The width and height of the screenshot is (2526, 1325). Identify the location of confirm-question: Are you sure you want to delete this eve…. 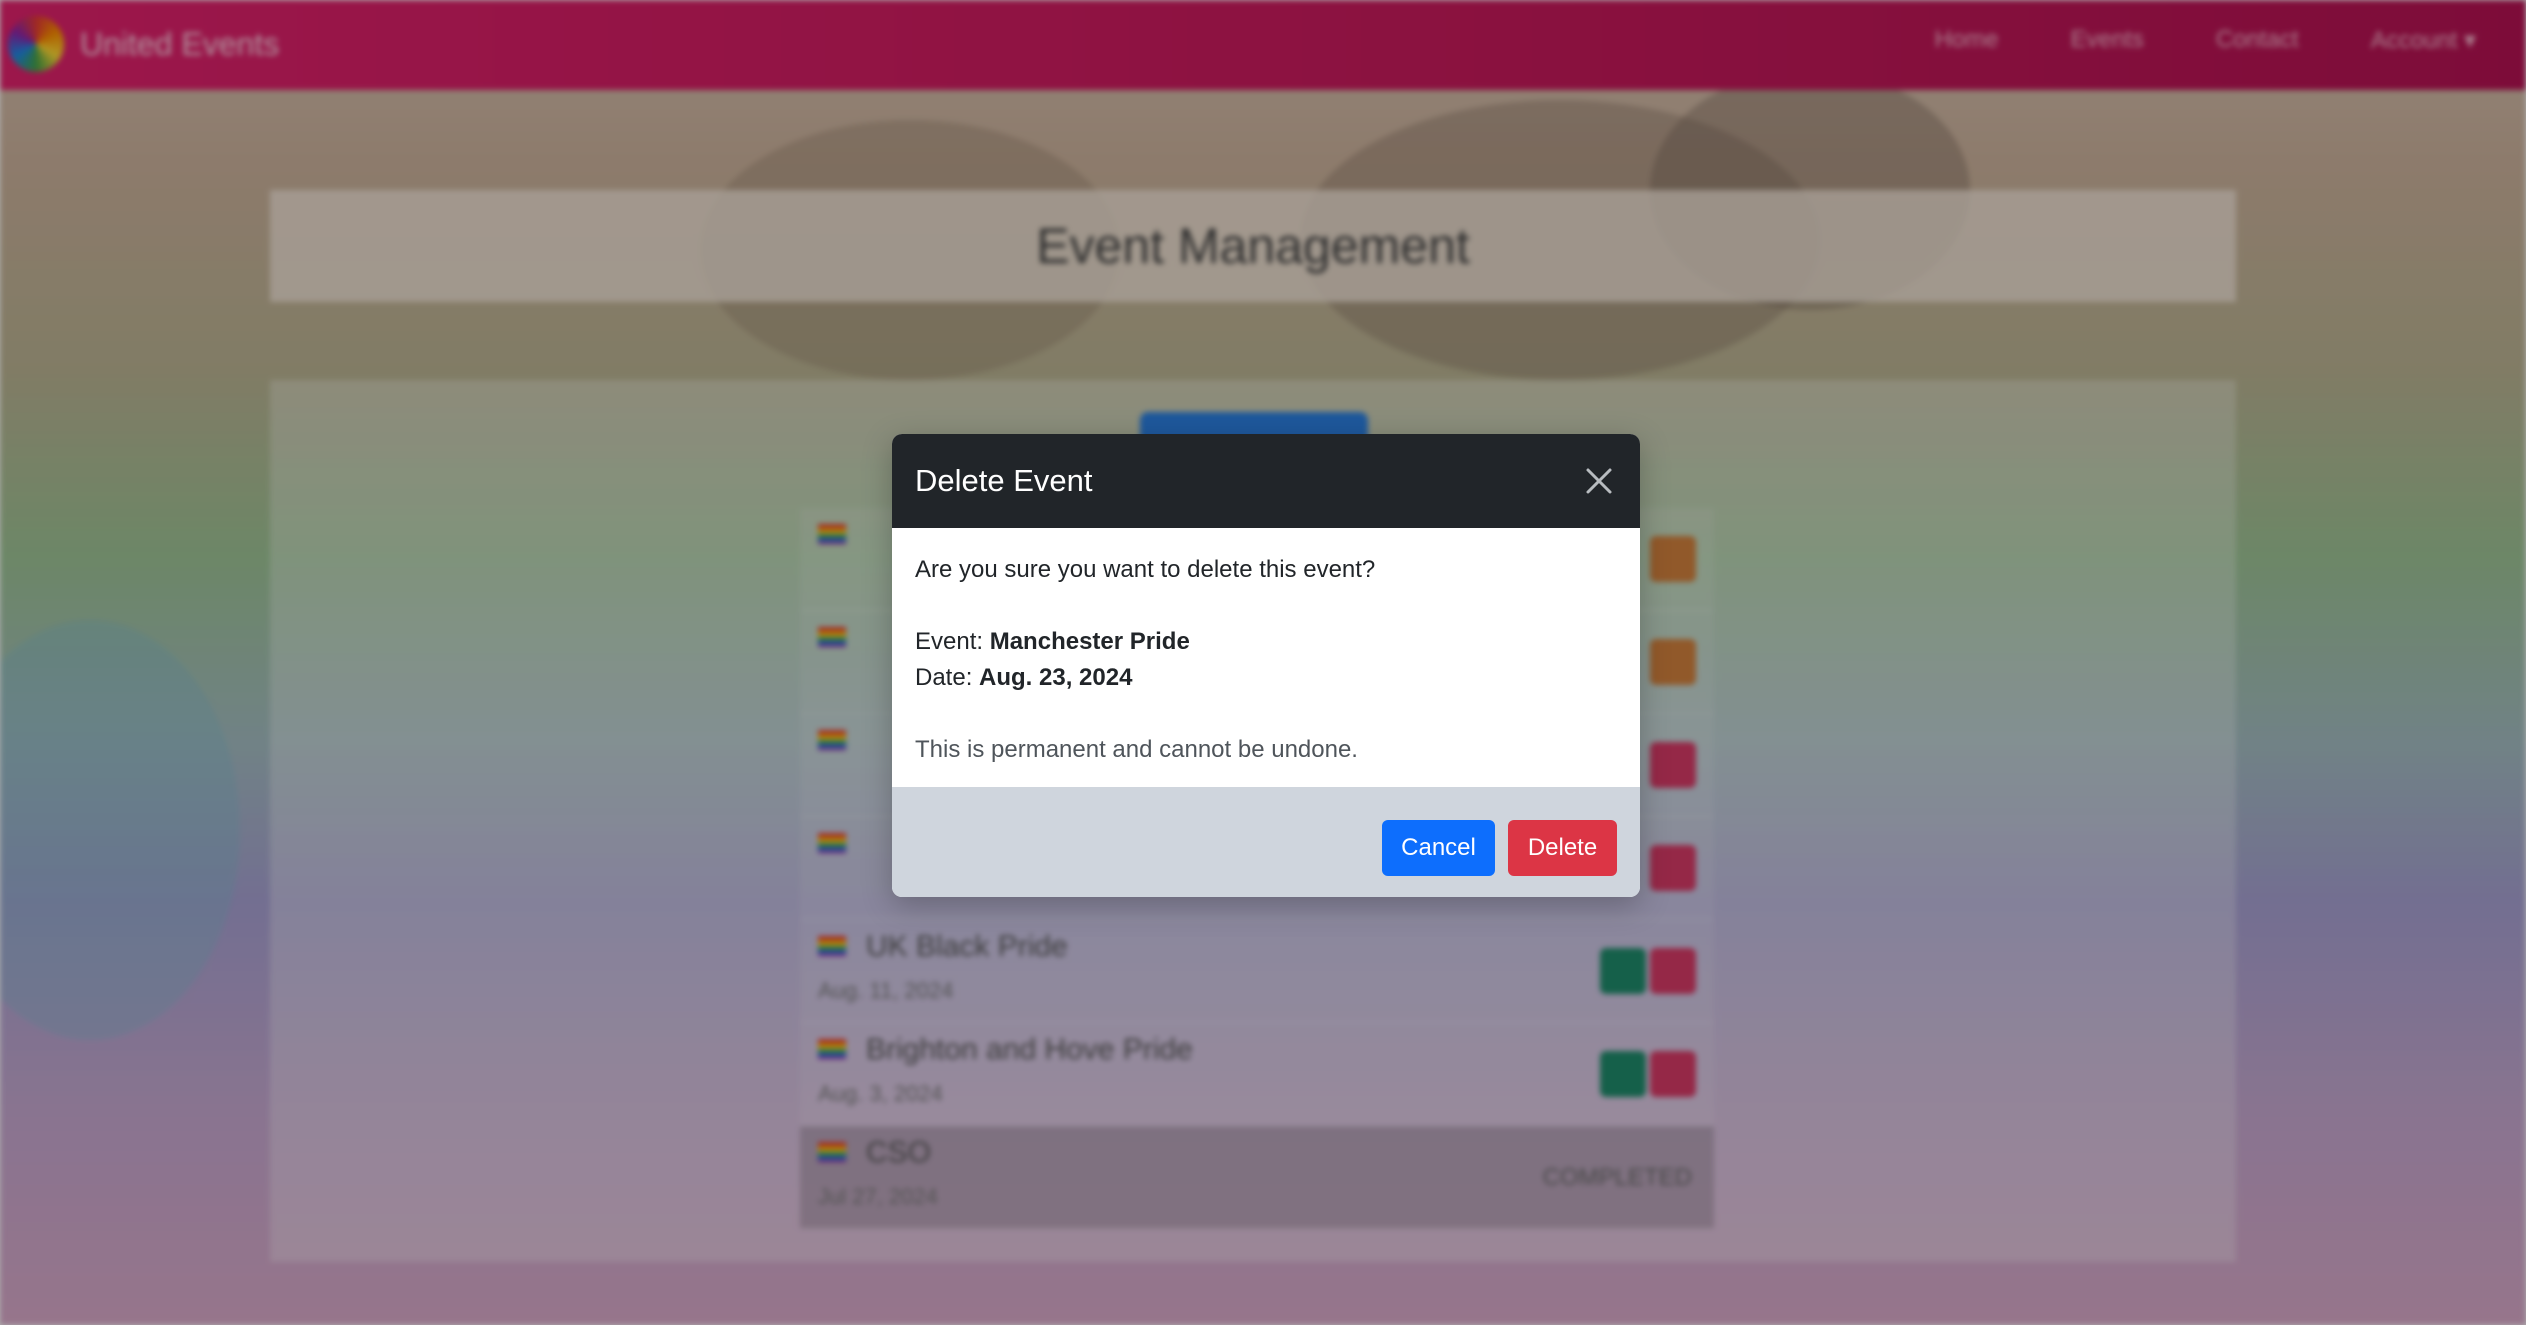
(1145, 569).